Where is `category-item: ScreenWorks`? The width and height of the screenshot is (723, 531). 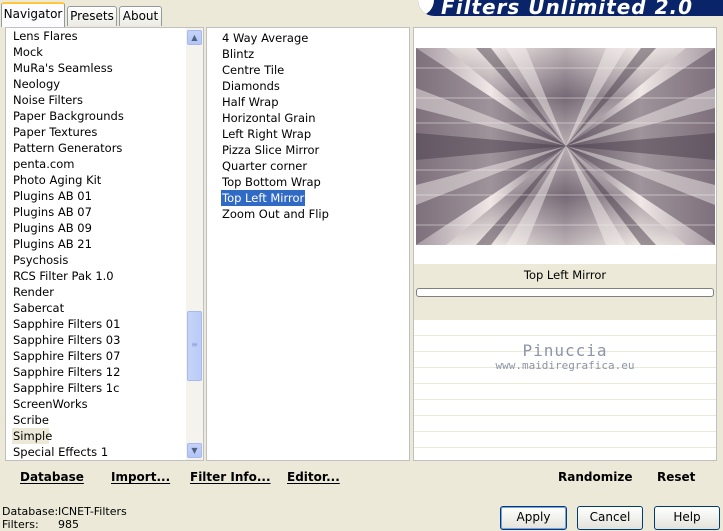 category-item: ScreenWorks is located at coordinates (95, 404).